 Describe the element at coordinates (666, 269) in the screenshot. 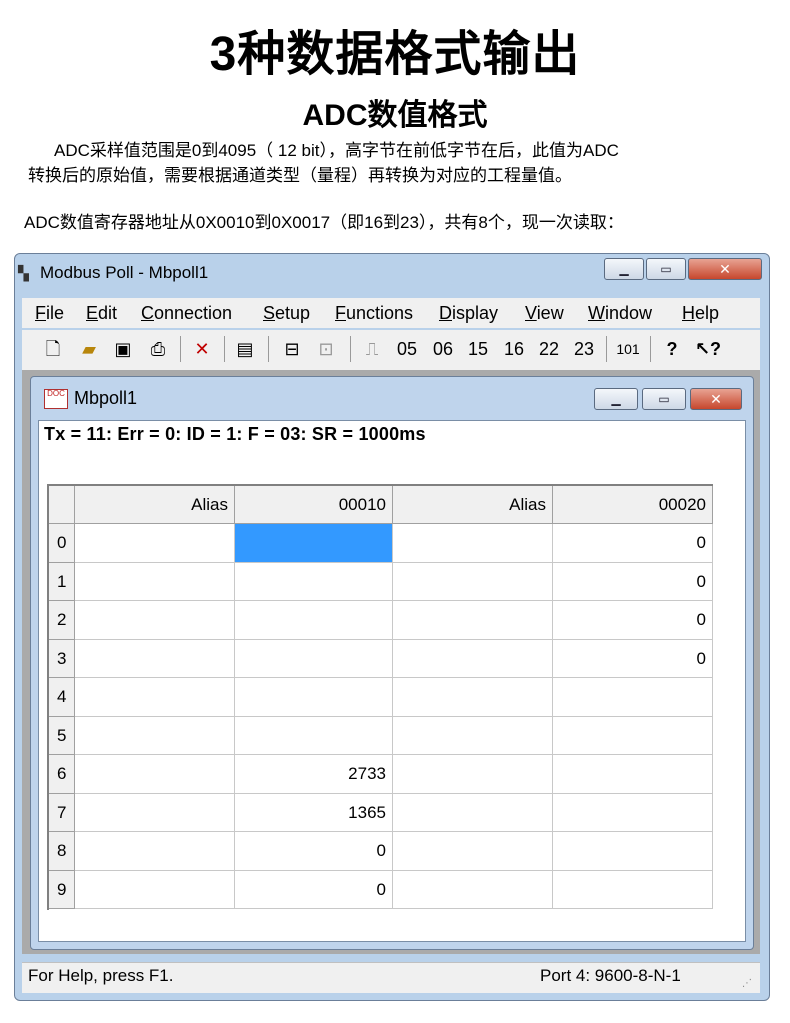

I see `maximize-button: ▭` at that location.